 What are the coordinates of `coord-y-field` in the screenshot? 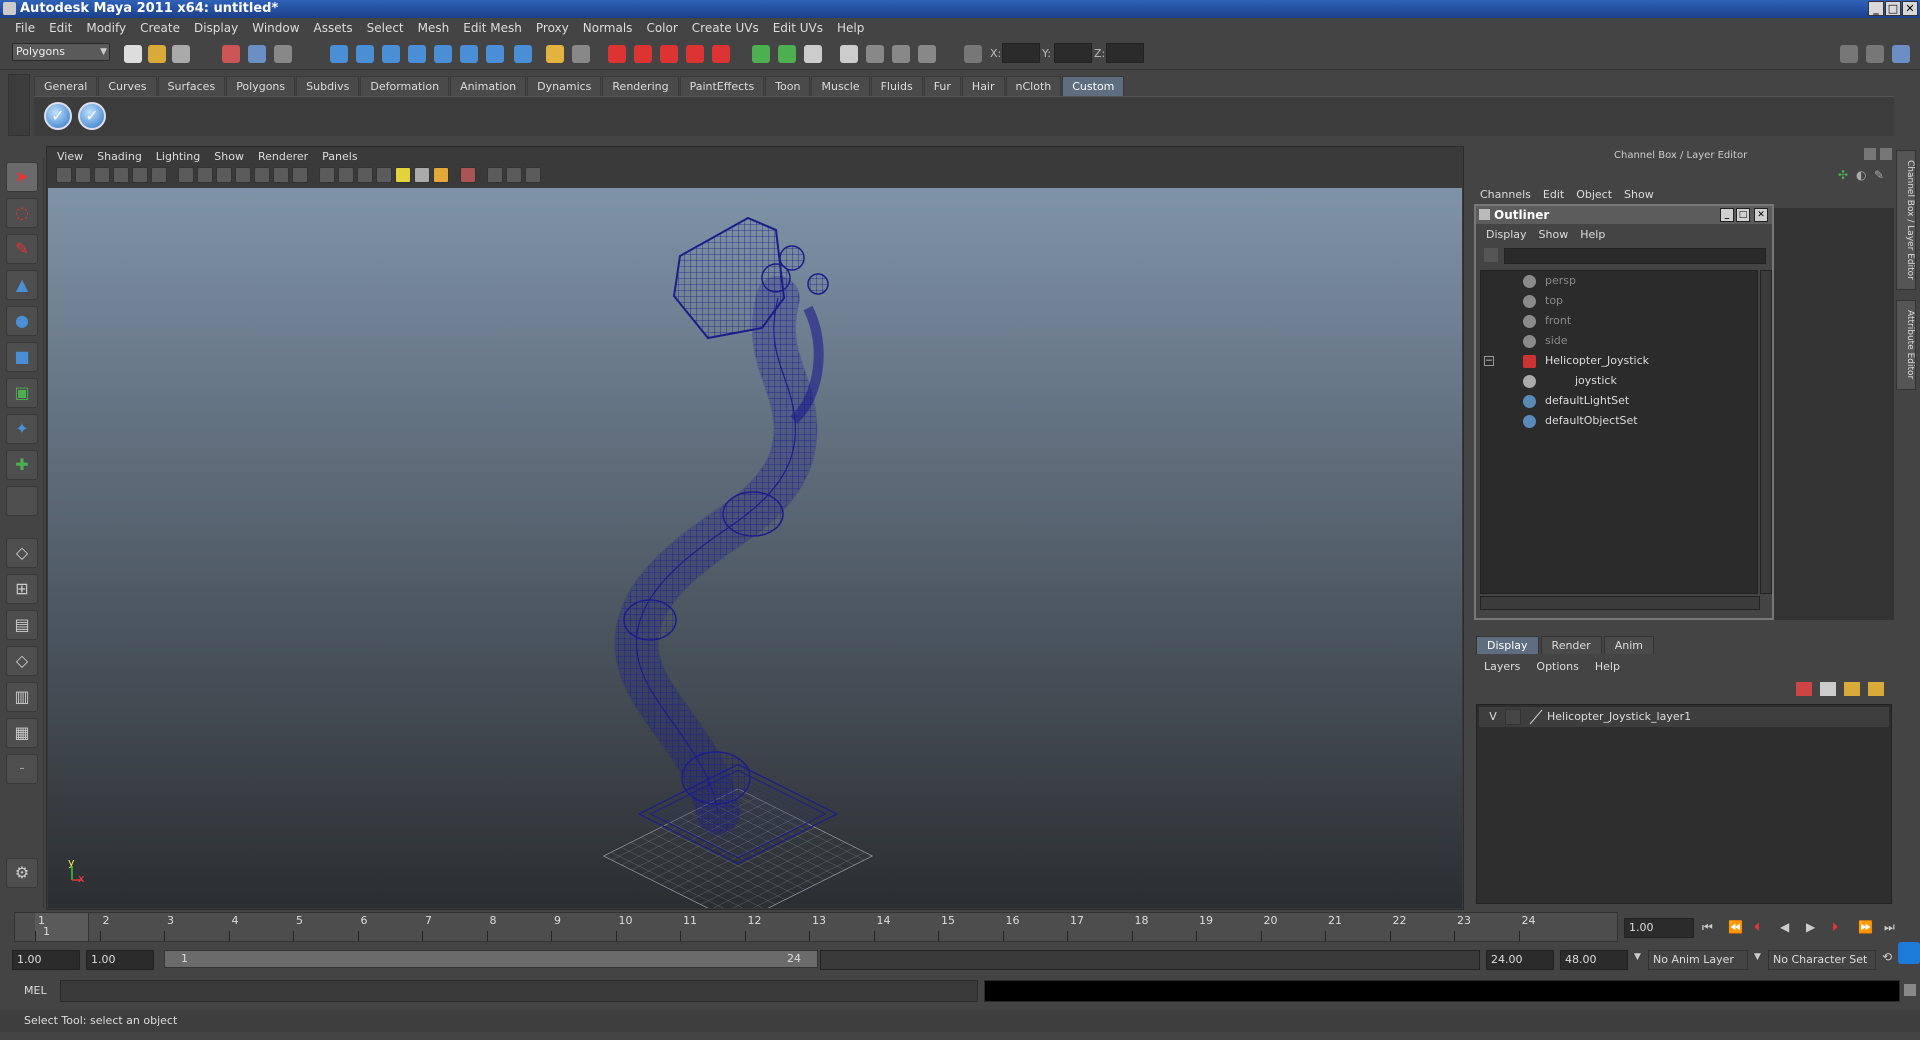 It's located at (1073, 53).